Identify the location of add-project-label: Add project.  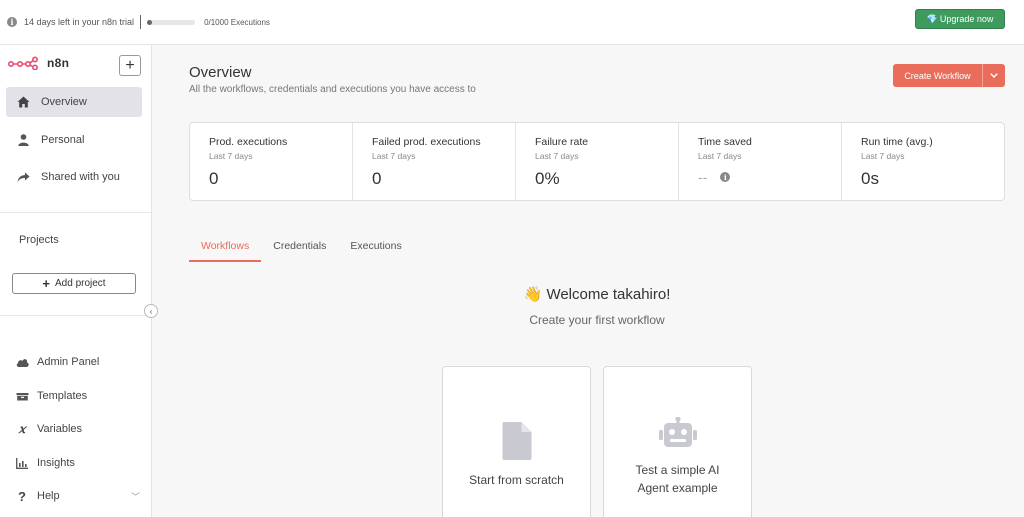
(80, 283).